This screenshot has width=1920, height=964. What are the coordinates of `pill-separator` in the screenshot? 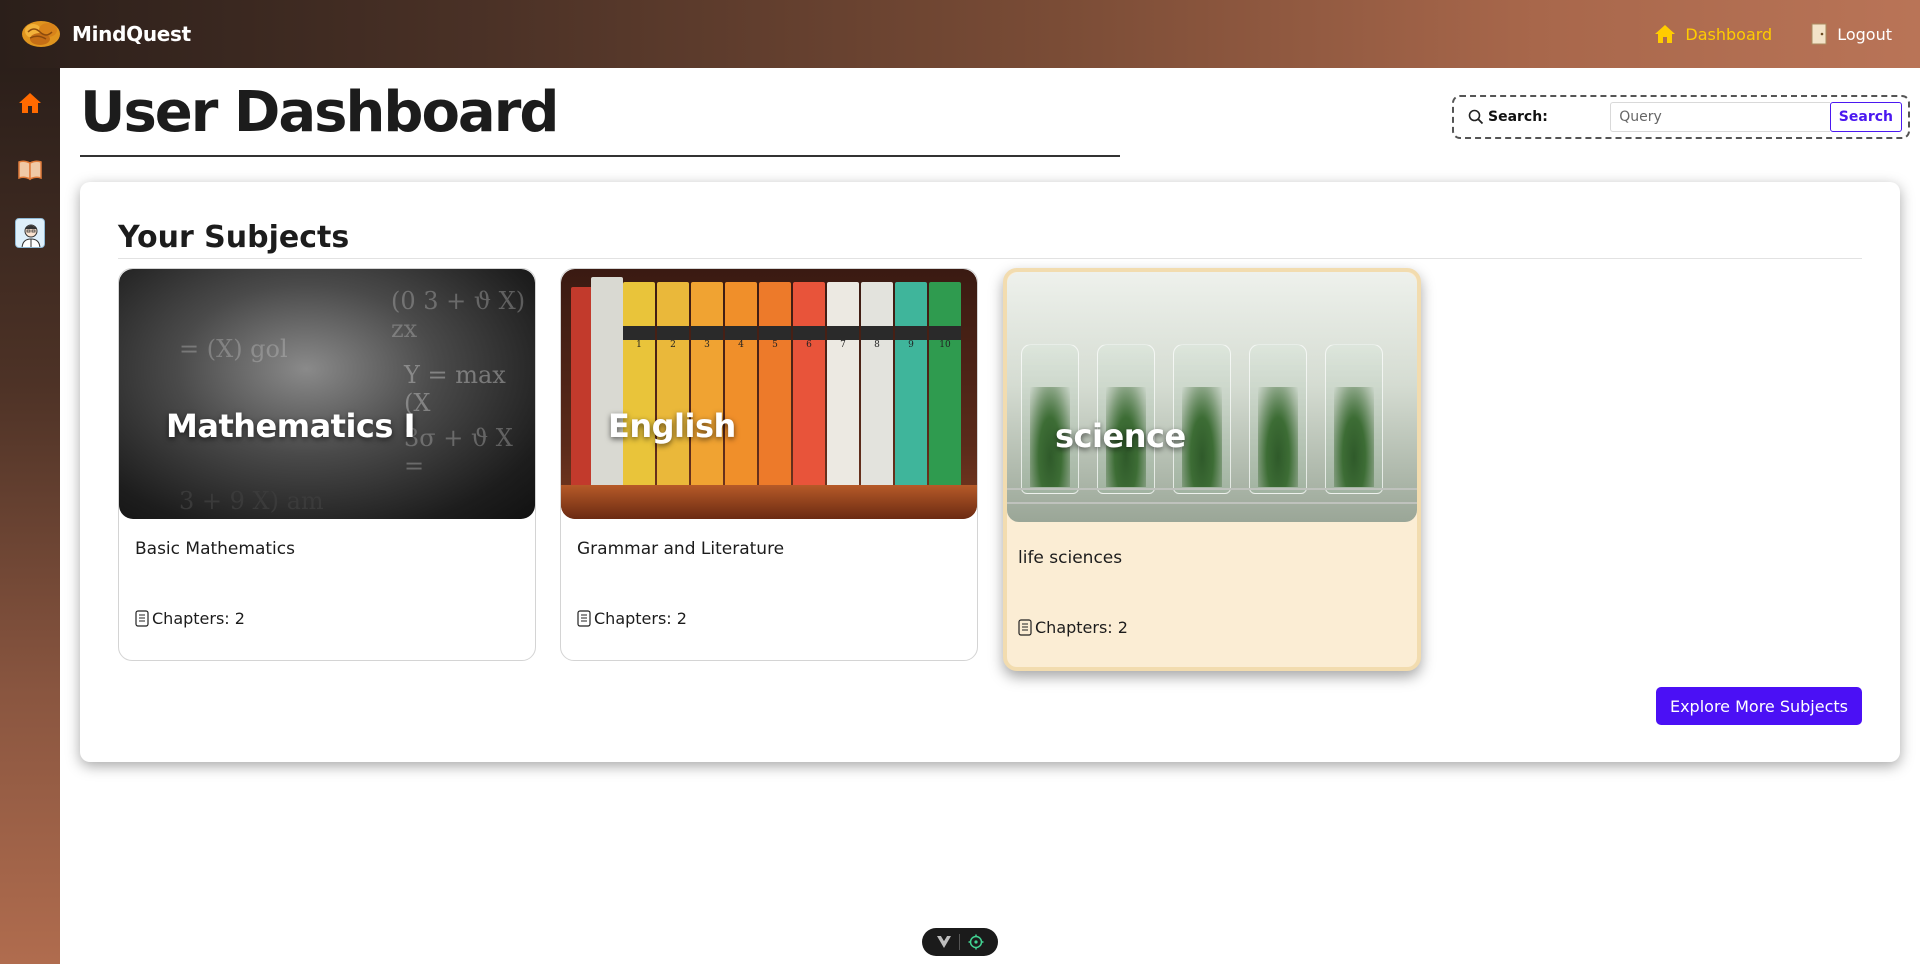 It's located at (960, 942).